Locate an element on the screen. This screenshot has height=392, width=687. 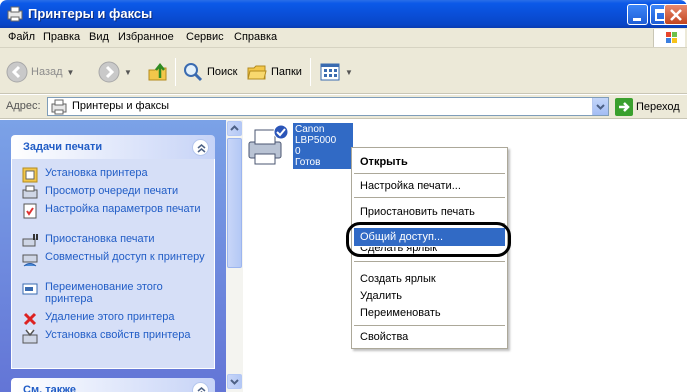
printer-doc-count: 0 is located at coordinates (298, 151).